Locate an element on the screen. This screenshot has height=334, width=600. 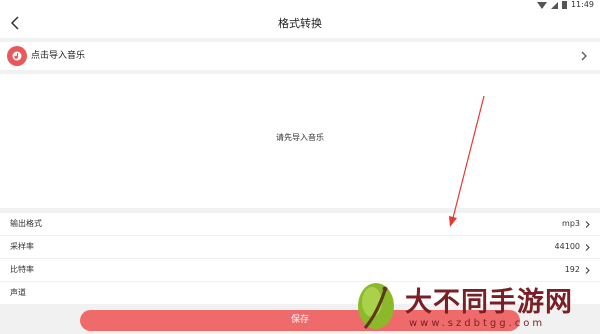
setting-label: 声道 is located at coordinates (18, 292).